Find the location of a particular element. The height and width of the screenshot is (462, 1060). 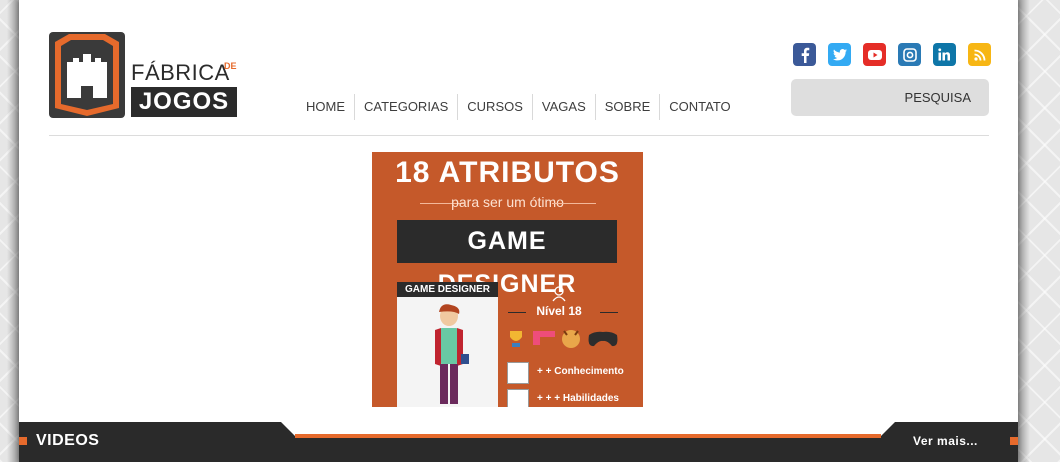

stat-conhecimento-label: + + Conhecimento is located at coordinates (580, 371).